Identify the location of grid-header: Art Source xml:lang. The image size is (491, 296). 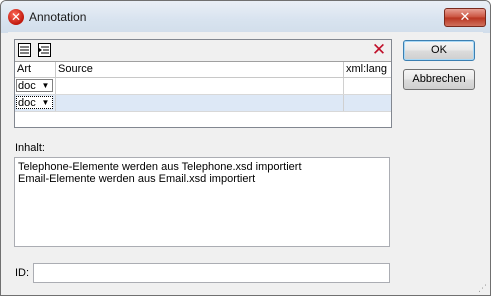
(203, 70).